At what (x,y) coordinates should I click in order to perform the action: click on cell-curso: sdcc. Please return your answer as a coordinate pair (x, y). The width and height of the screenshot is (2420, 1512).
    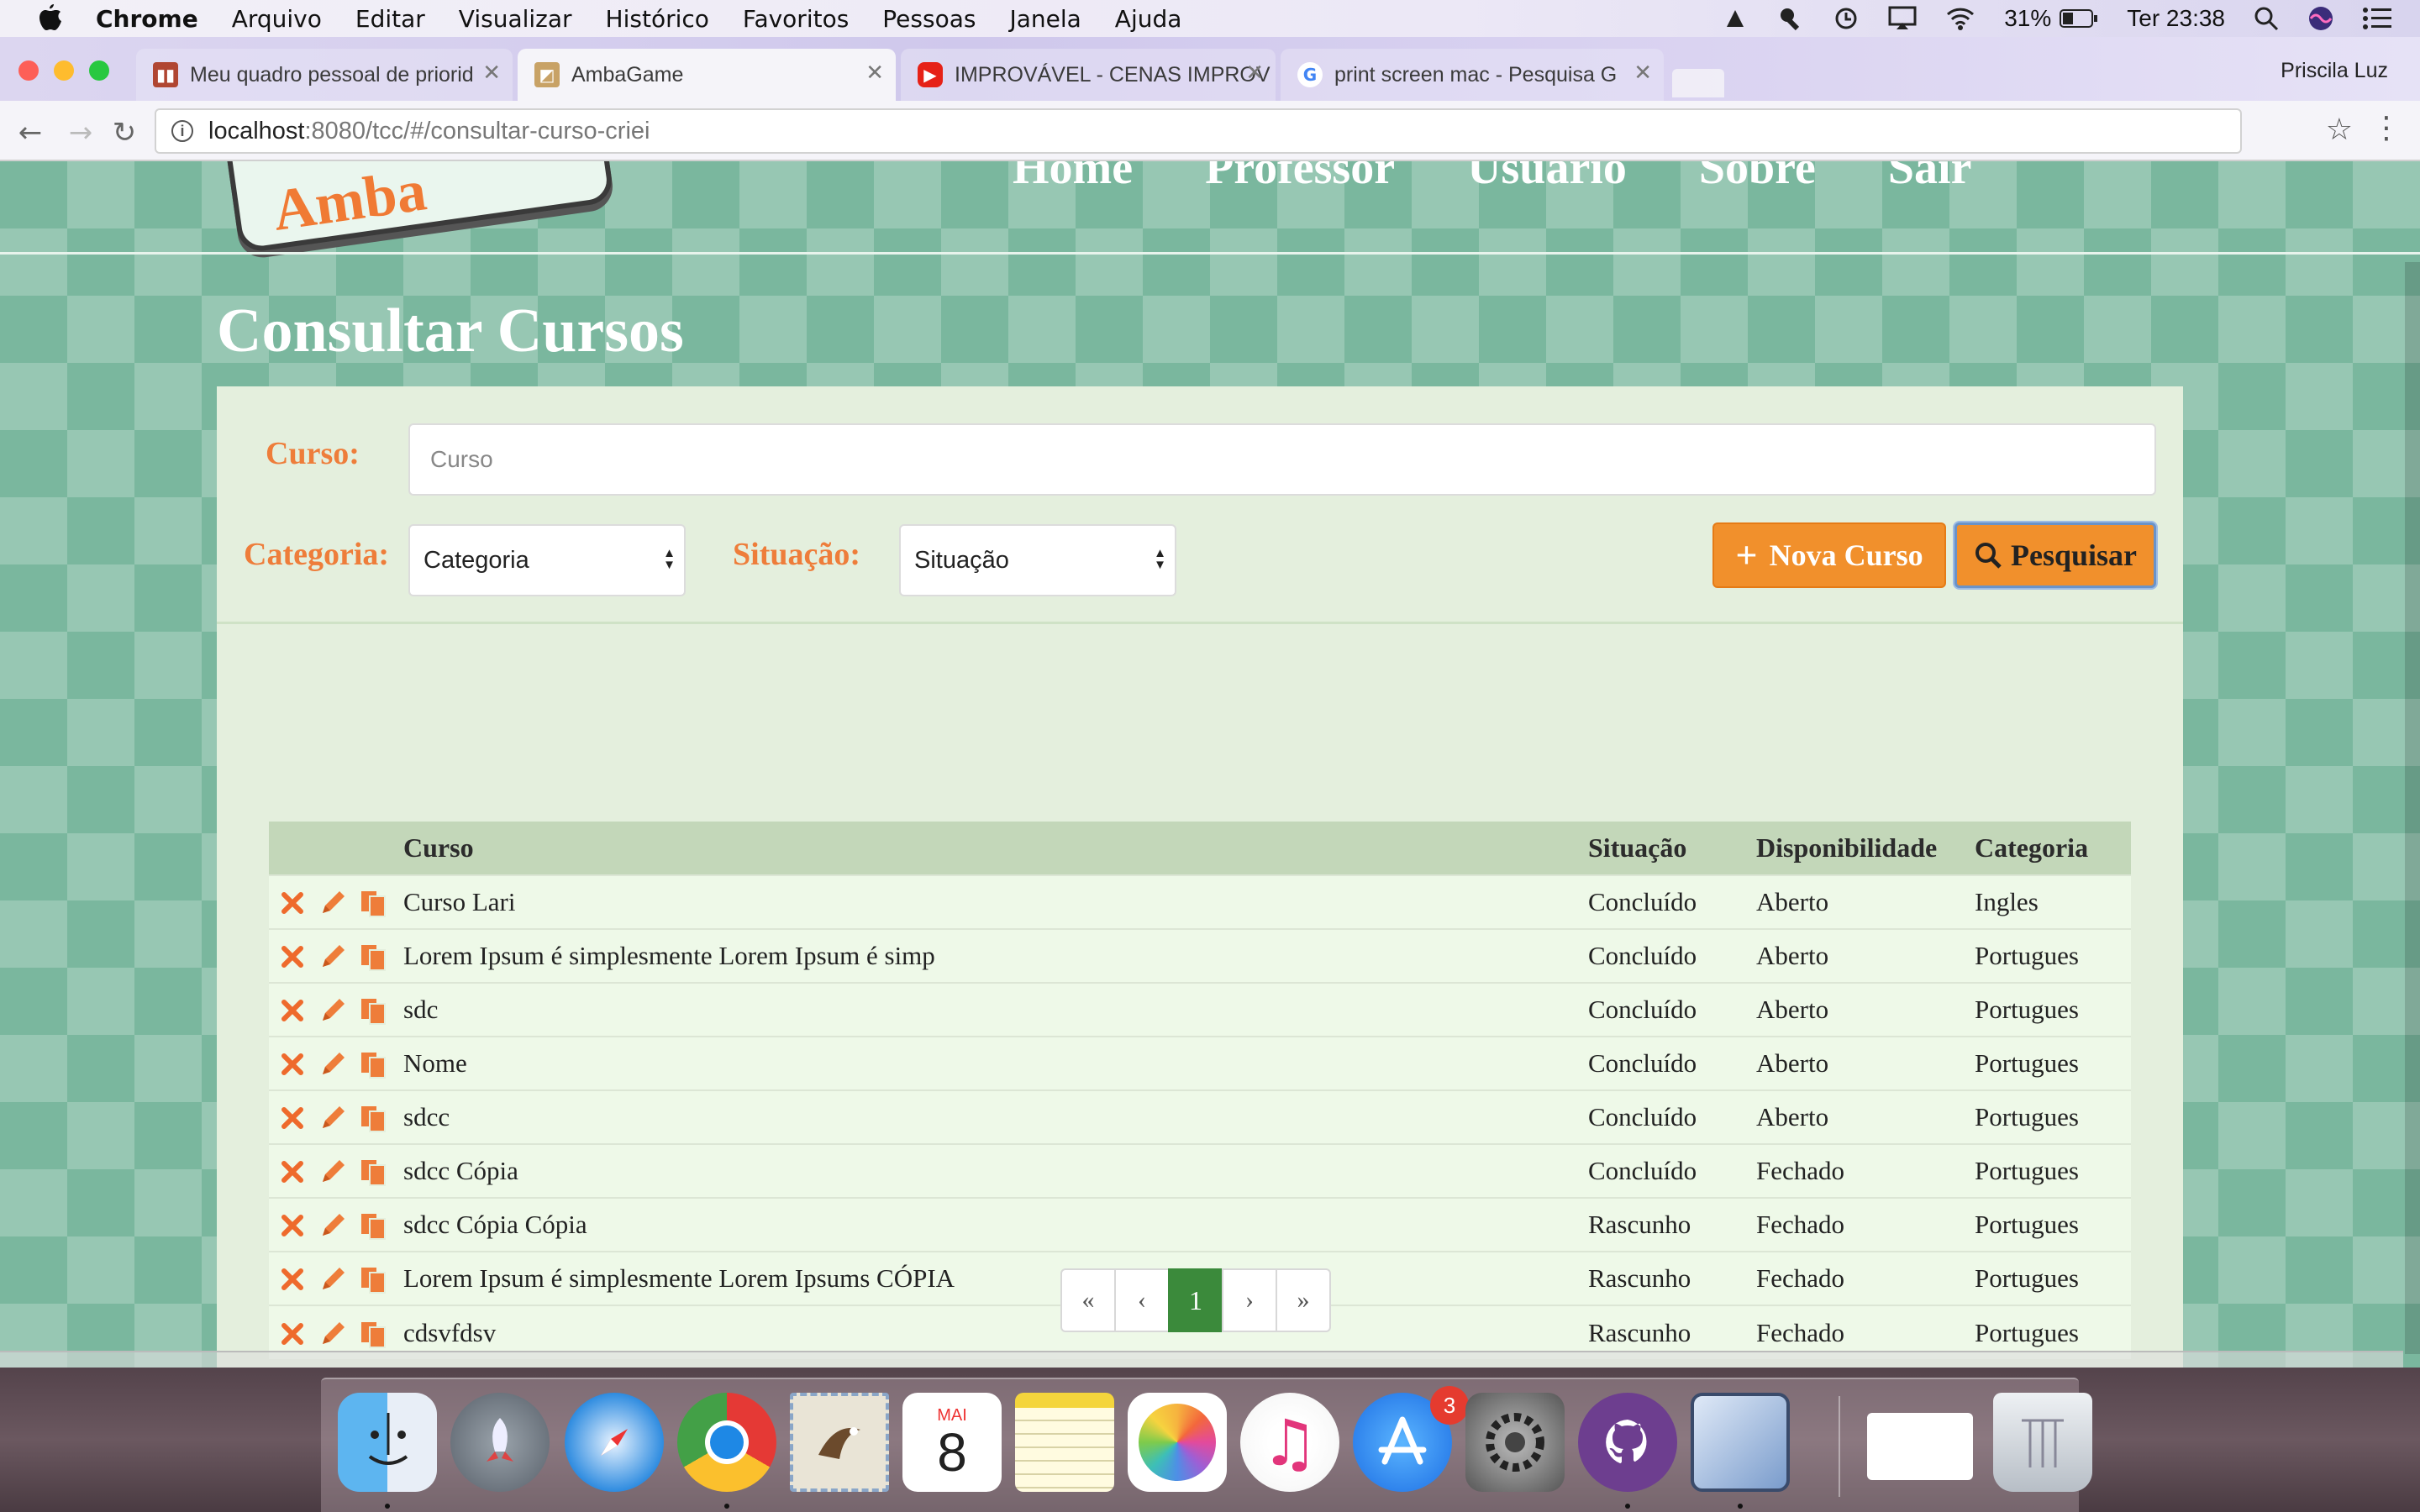
    Looking at the image, I should click on (995, 1116).